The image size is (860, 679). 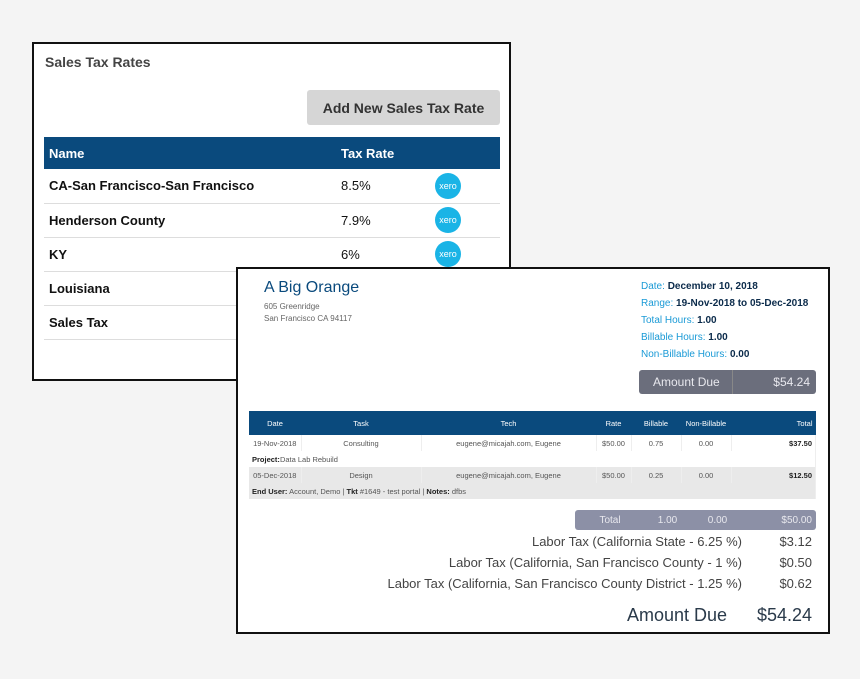 I want to click on table-row: Henderson County 7.9% xero, so click(x=272, y=220).